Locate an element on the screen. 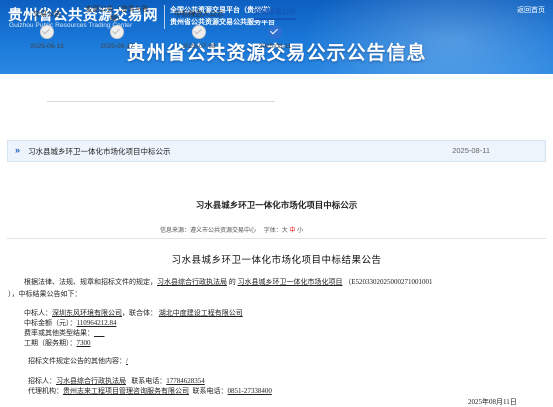  intro-paragraph-end: ），中标结果公告如下： is located at coordinates (45, 294).